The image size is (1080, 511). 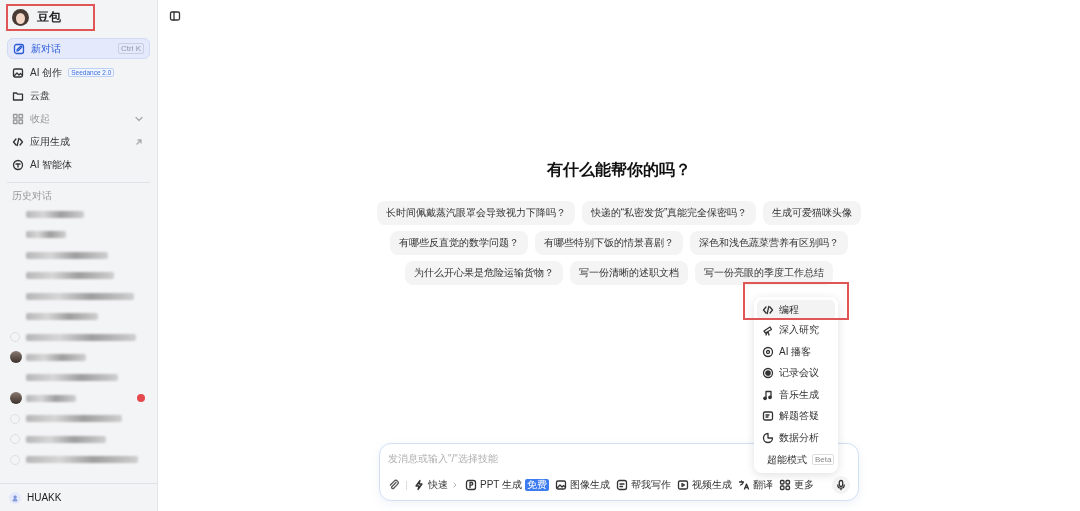 I want to click on suggestion-chip: 快递的“私密发货”真能完全保密吗？, so click(x=669, y=213).